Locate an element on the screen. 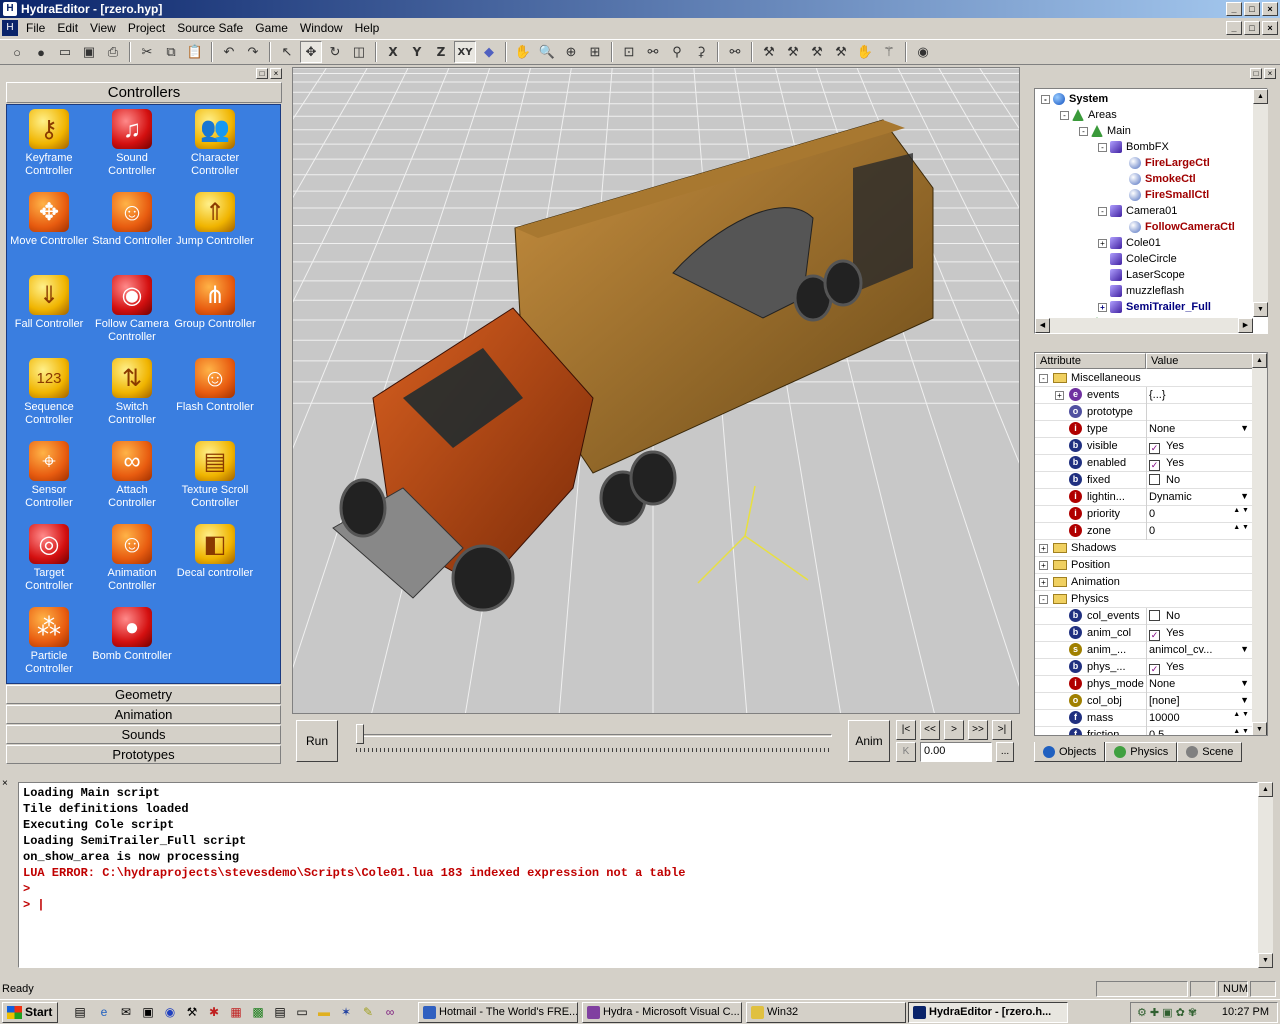  controller-character: 👥 Character Controller is located at coordinates (215, 143).